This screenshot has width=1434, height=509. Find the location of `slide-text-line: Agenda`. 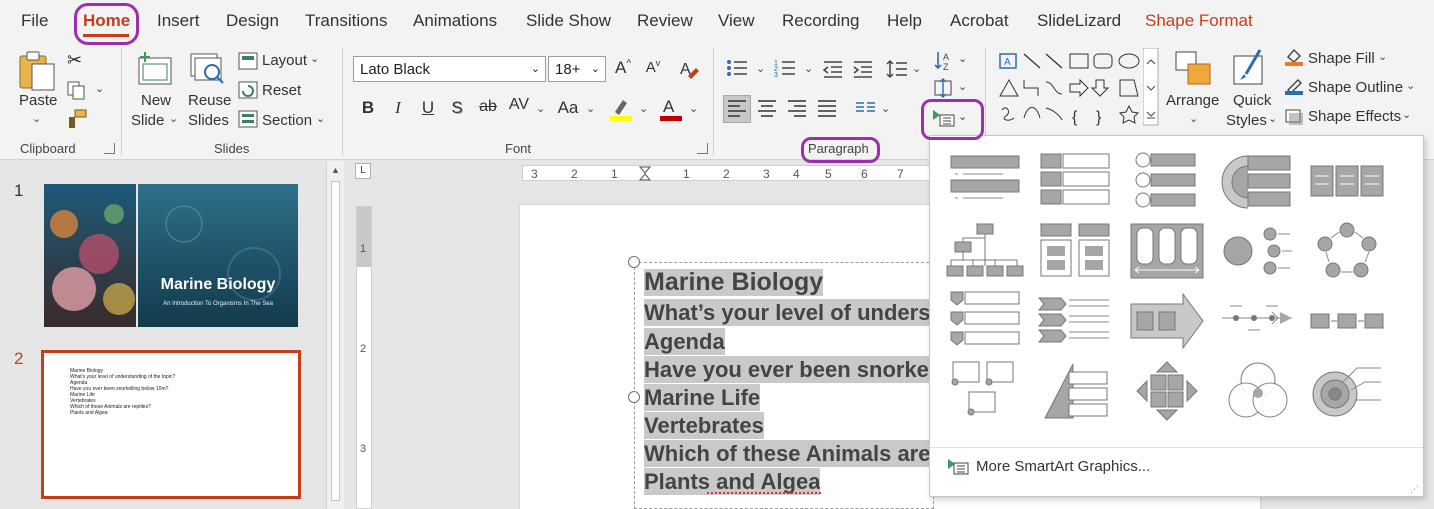

slide-text-line: Agenda is located at coordinates (684, 341).